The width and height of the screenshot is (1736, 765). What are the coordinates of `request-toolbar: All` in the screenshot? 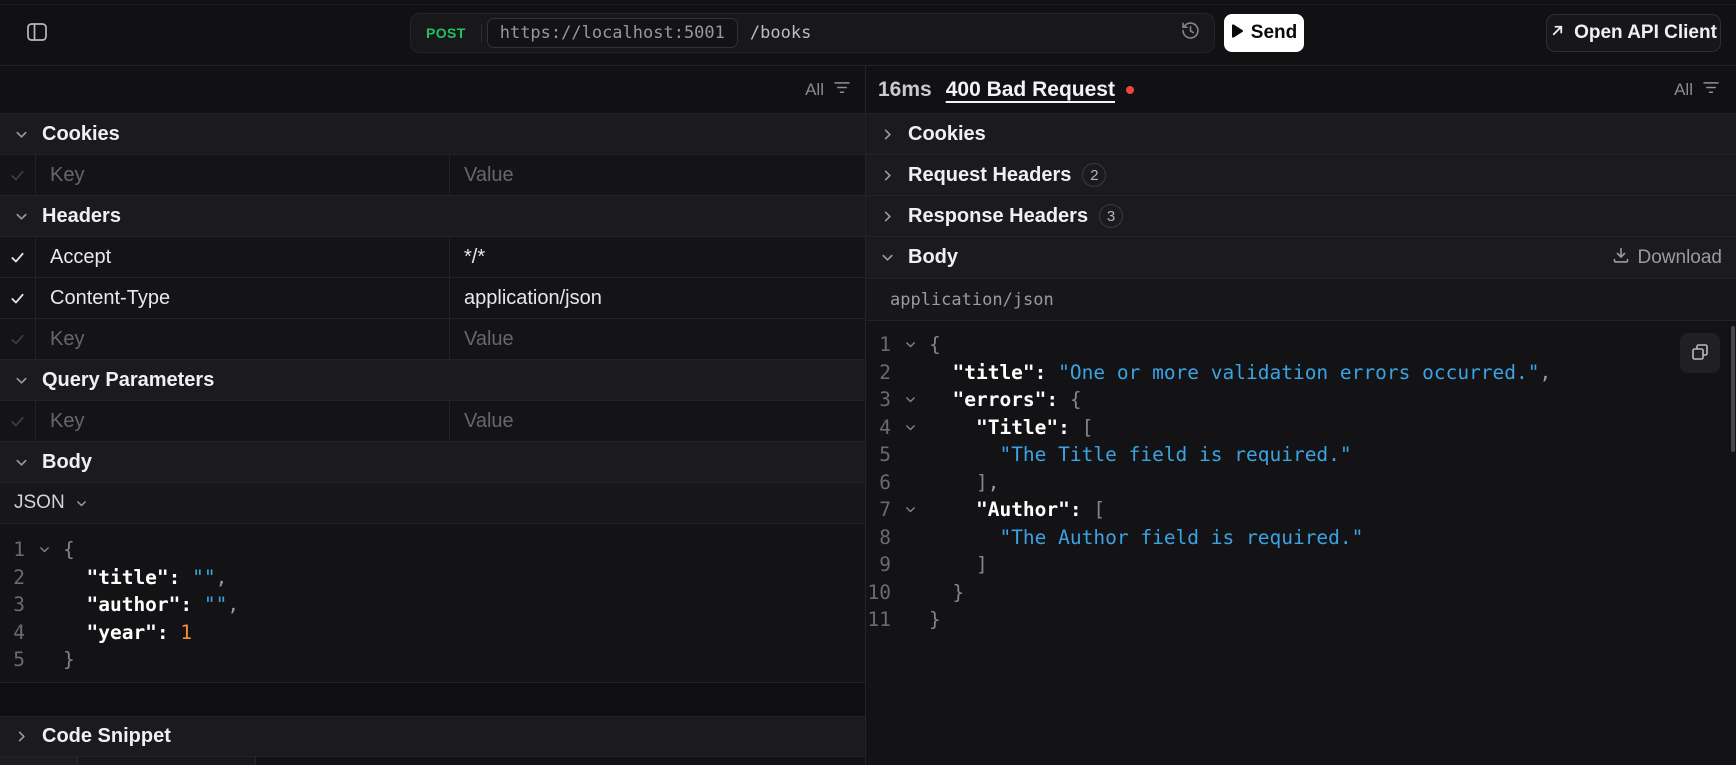 It's located at (432, 90).